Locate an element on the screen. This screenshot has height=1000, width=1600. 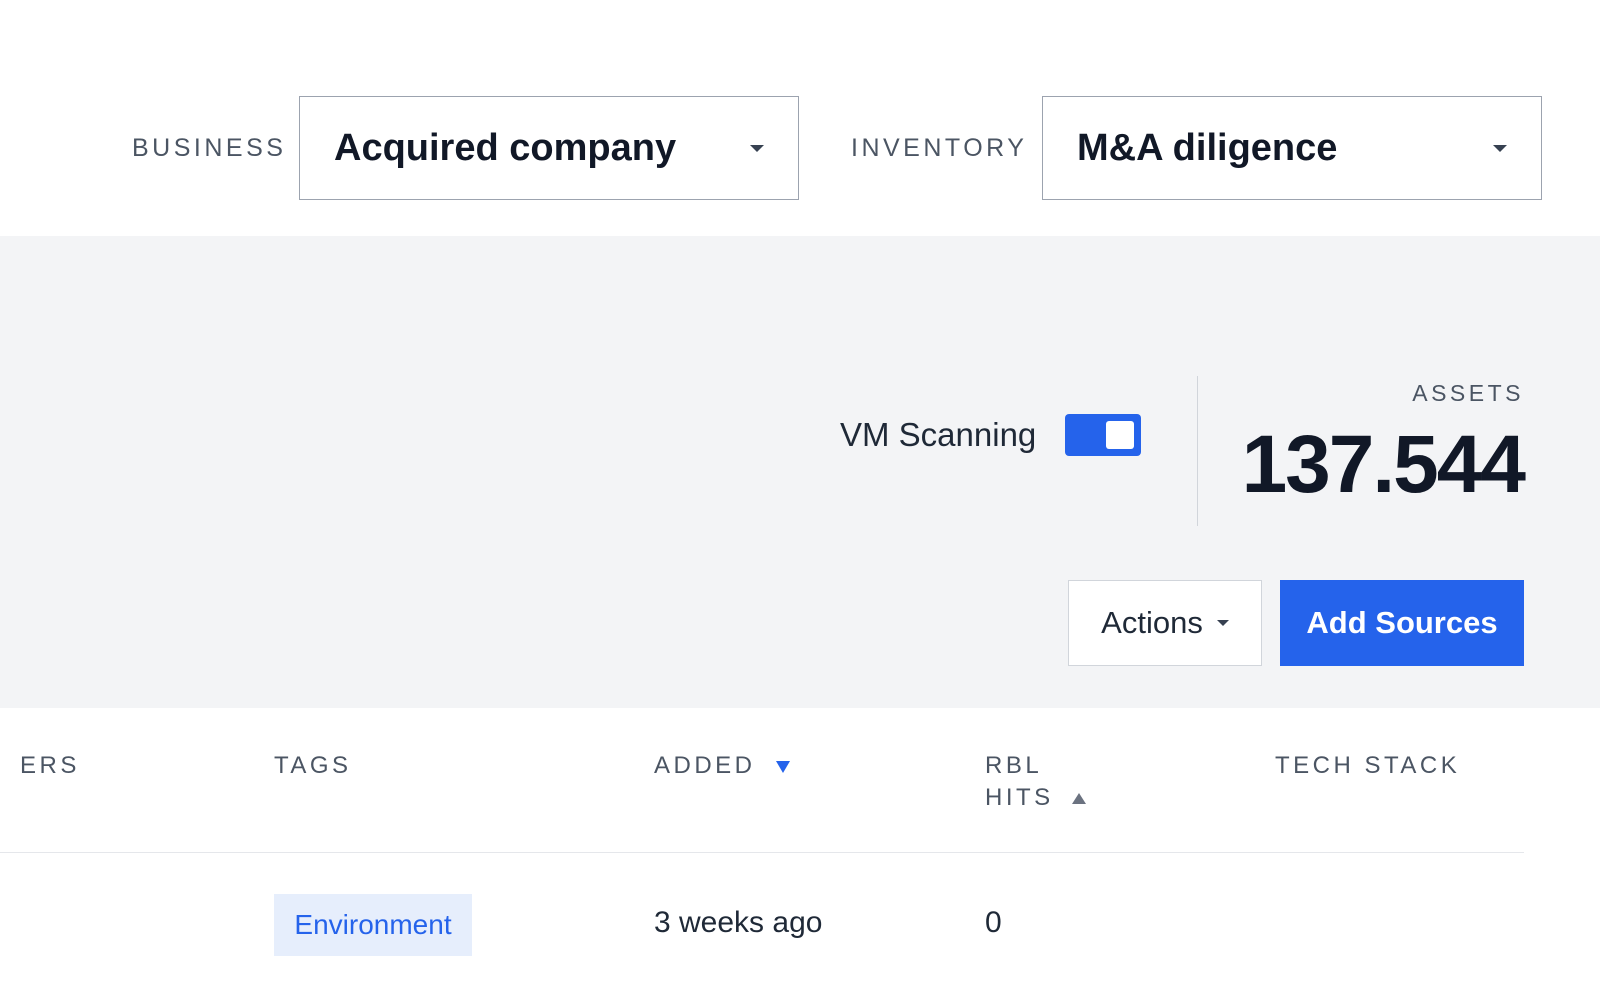
actions-button: Actions is located at coordinates (1165, 623).